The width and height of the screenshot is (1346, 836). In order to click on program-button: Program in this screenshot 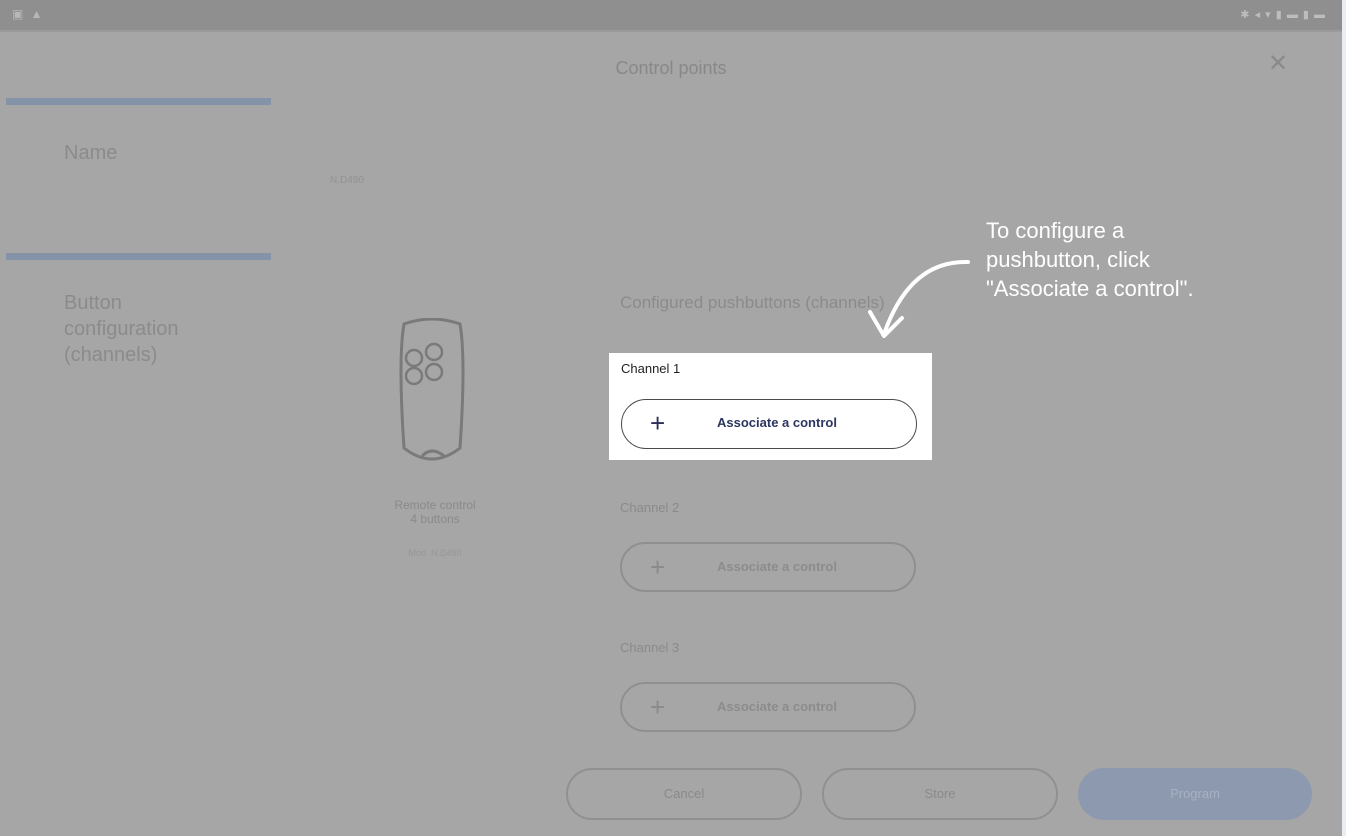, I will do `click(1195, 794)`.